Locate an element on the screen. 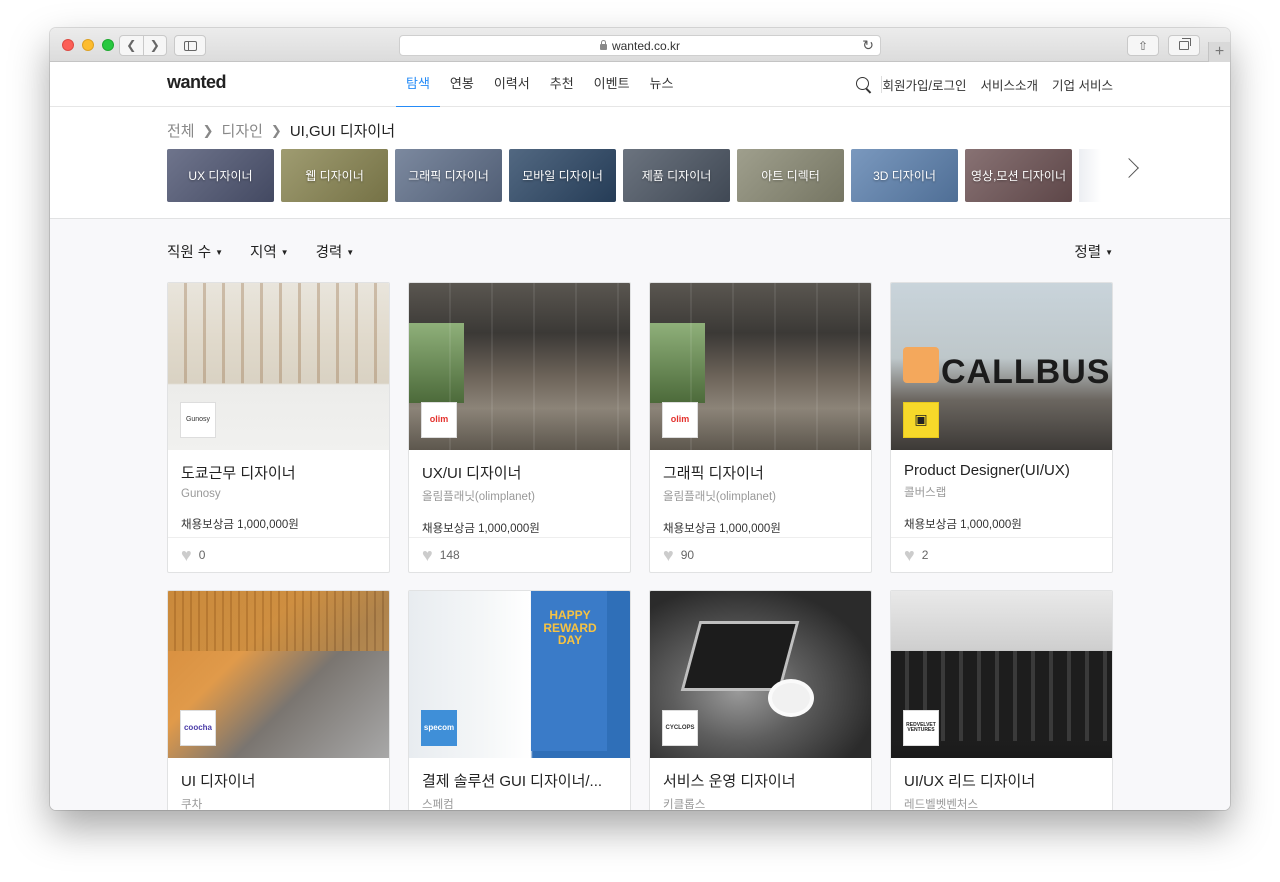 The image size is (1280, 882). window-controls is located at coordinates (88, 45).